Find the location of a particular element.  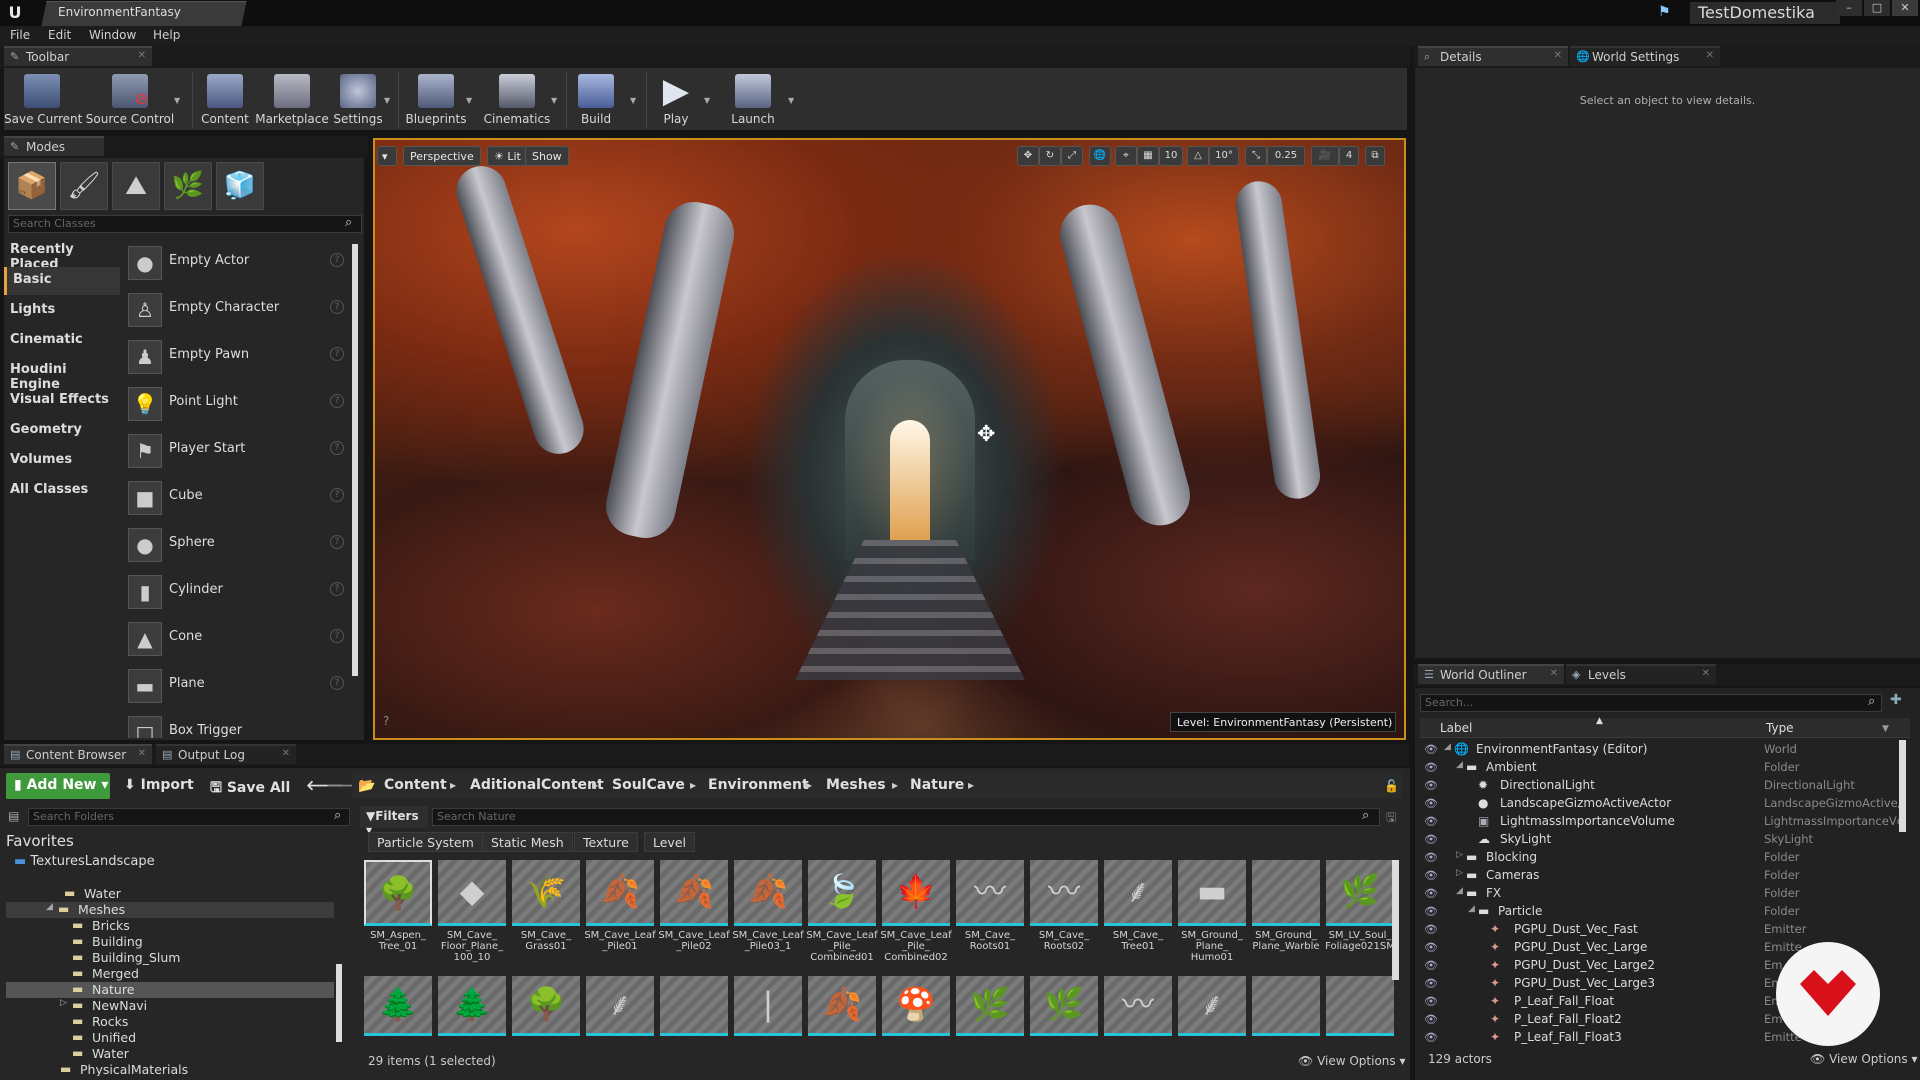

category-geometry: Geometry is located at coordinates (62, 431).